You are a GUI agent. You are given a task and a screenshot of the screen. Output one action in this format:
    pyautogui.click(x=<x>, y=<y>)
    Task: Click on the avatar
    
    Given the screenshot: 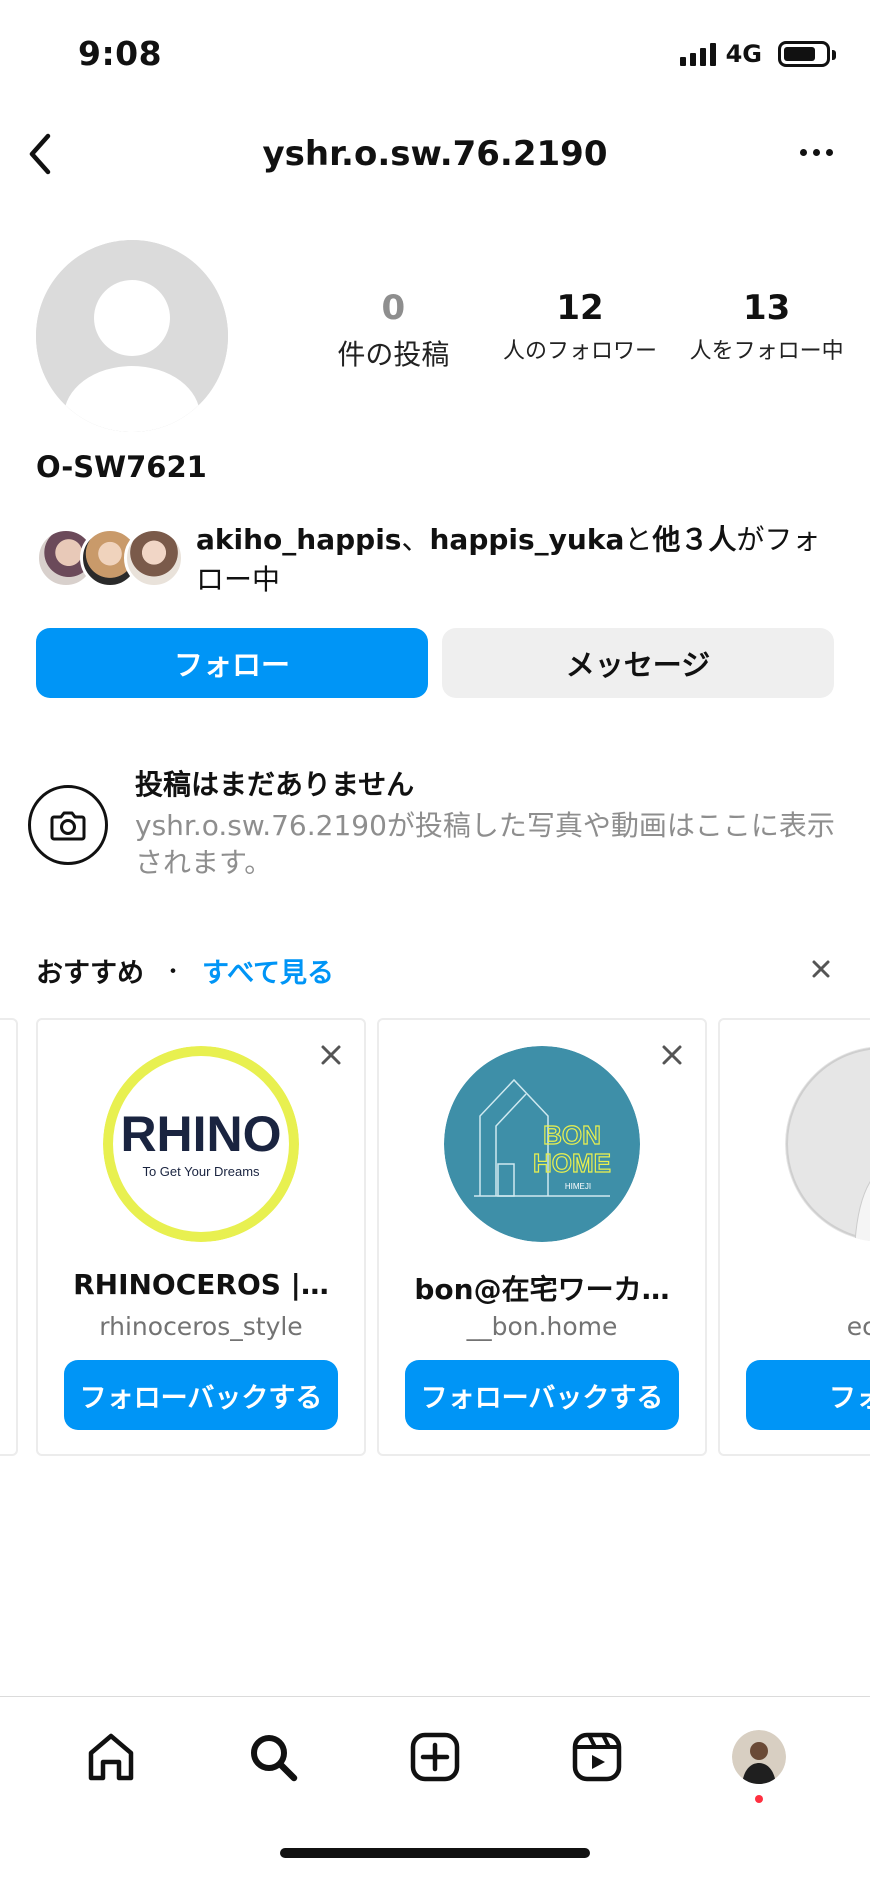 What is the action you would take?
    pyautogui.click(x=154, y=558)
    